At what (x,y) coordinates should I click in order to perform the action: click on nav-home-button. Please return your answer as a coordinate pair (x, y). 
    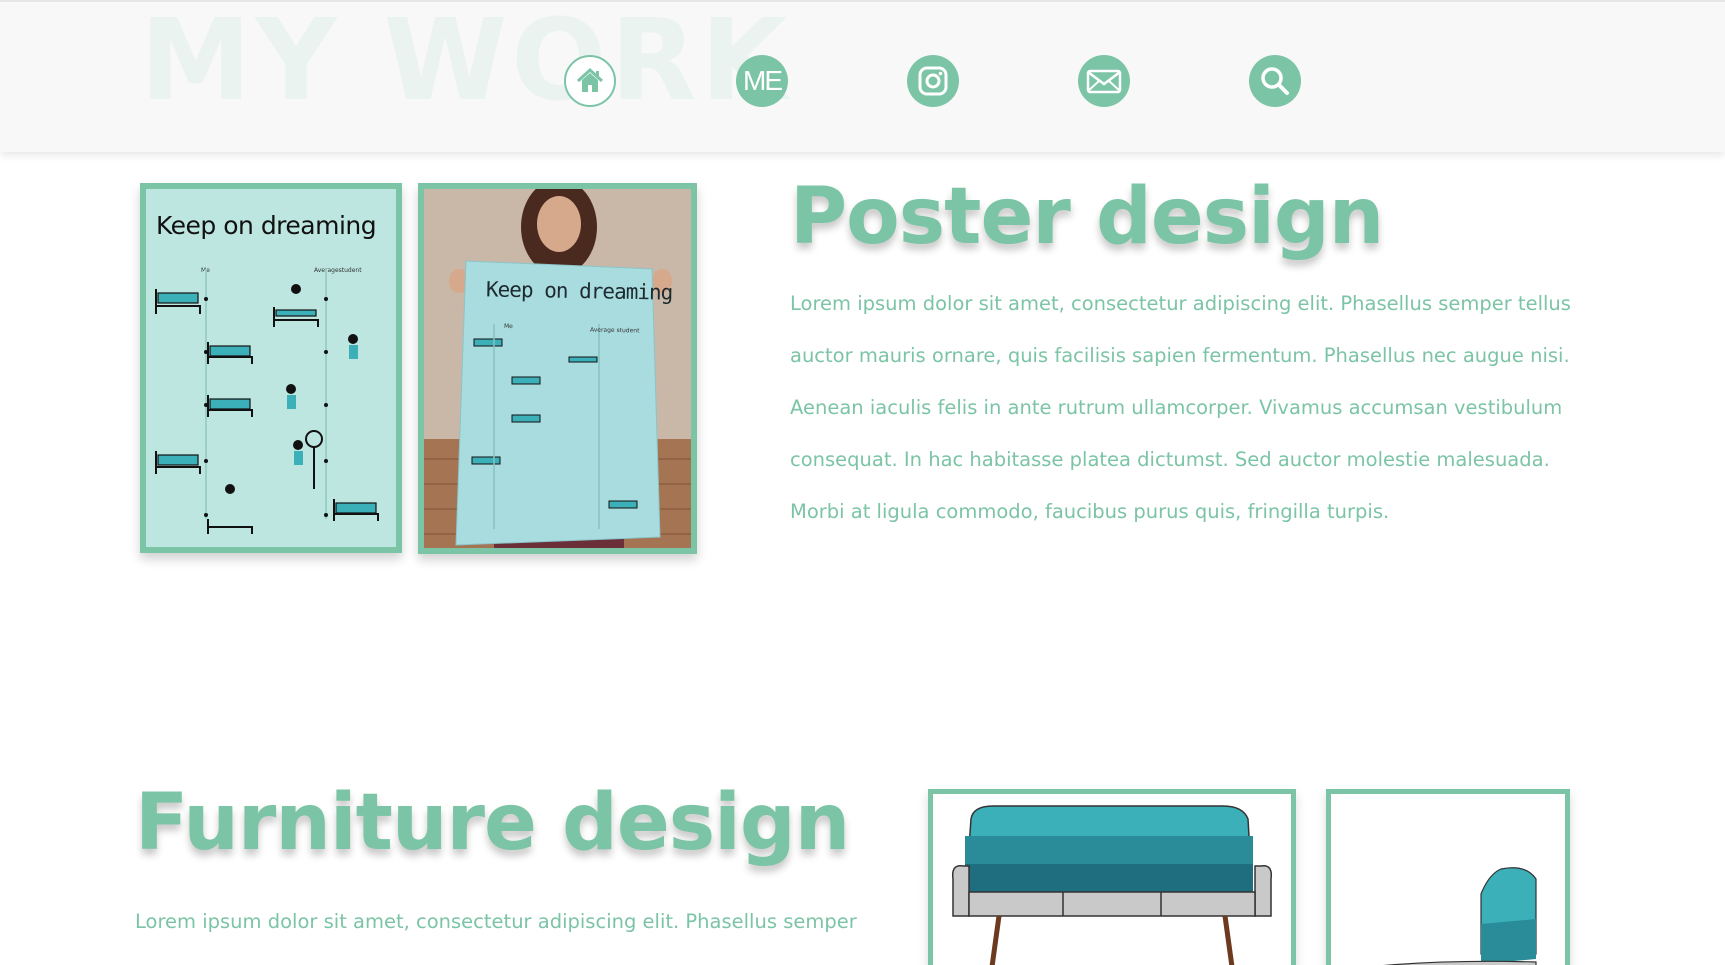
    Looking at the image, I should click on (590, 81).